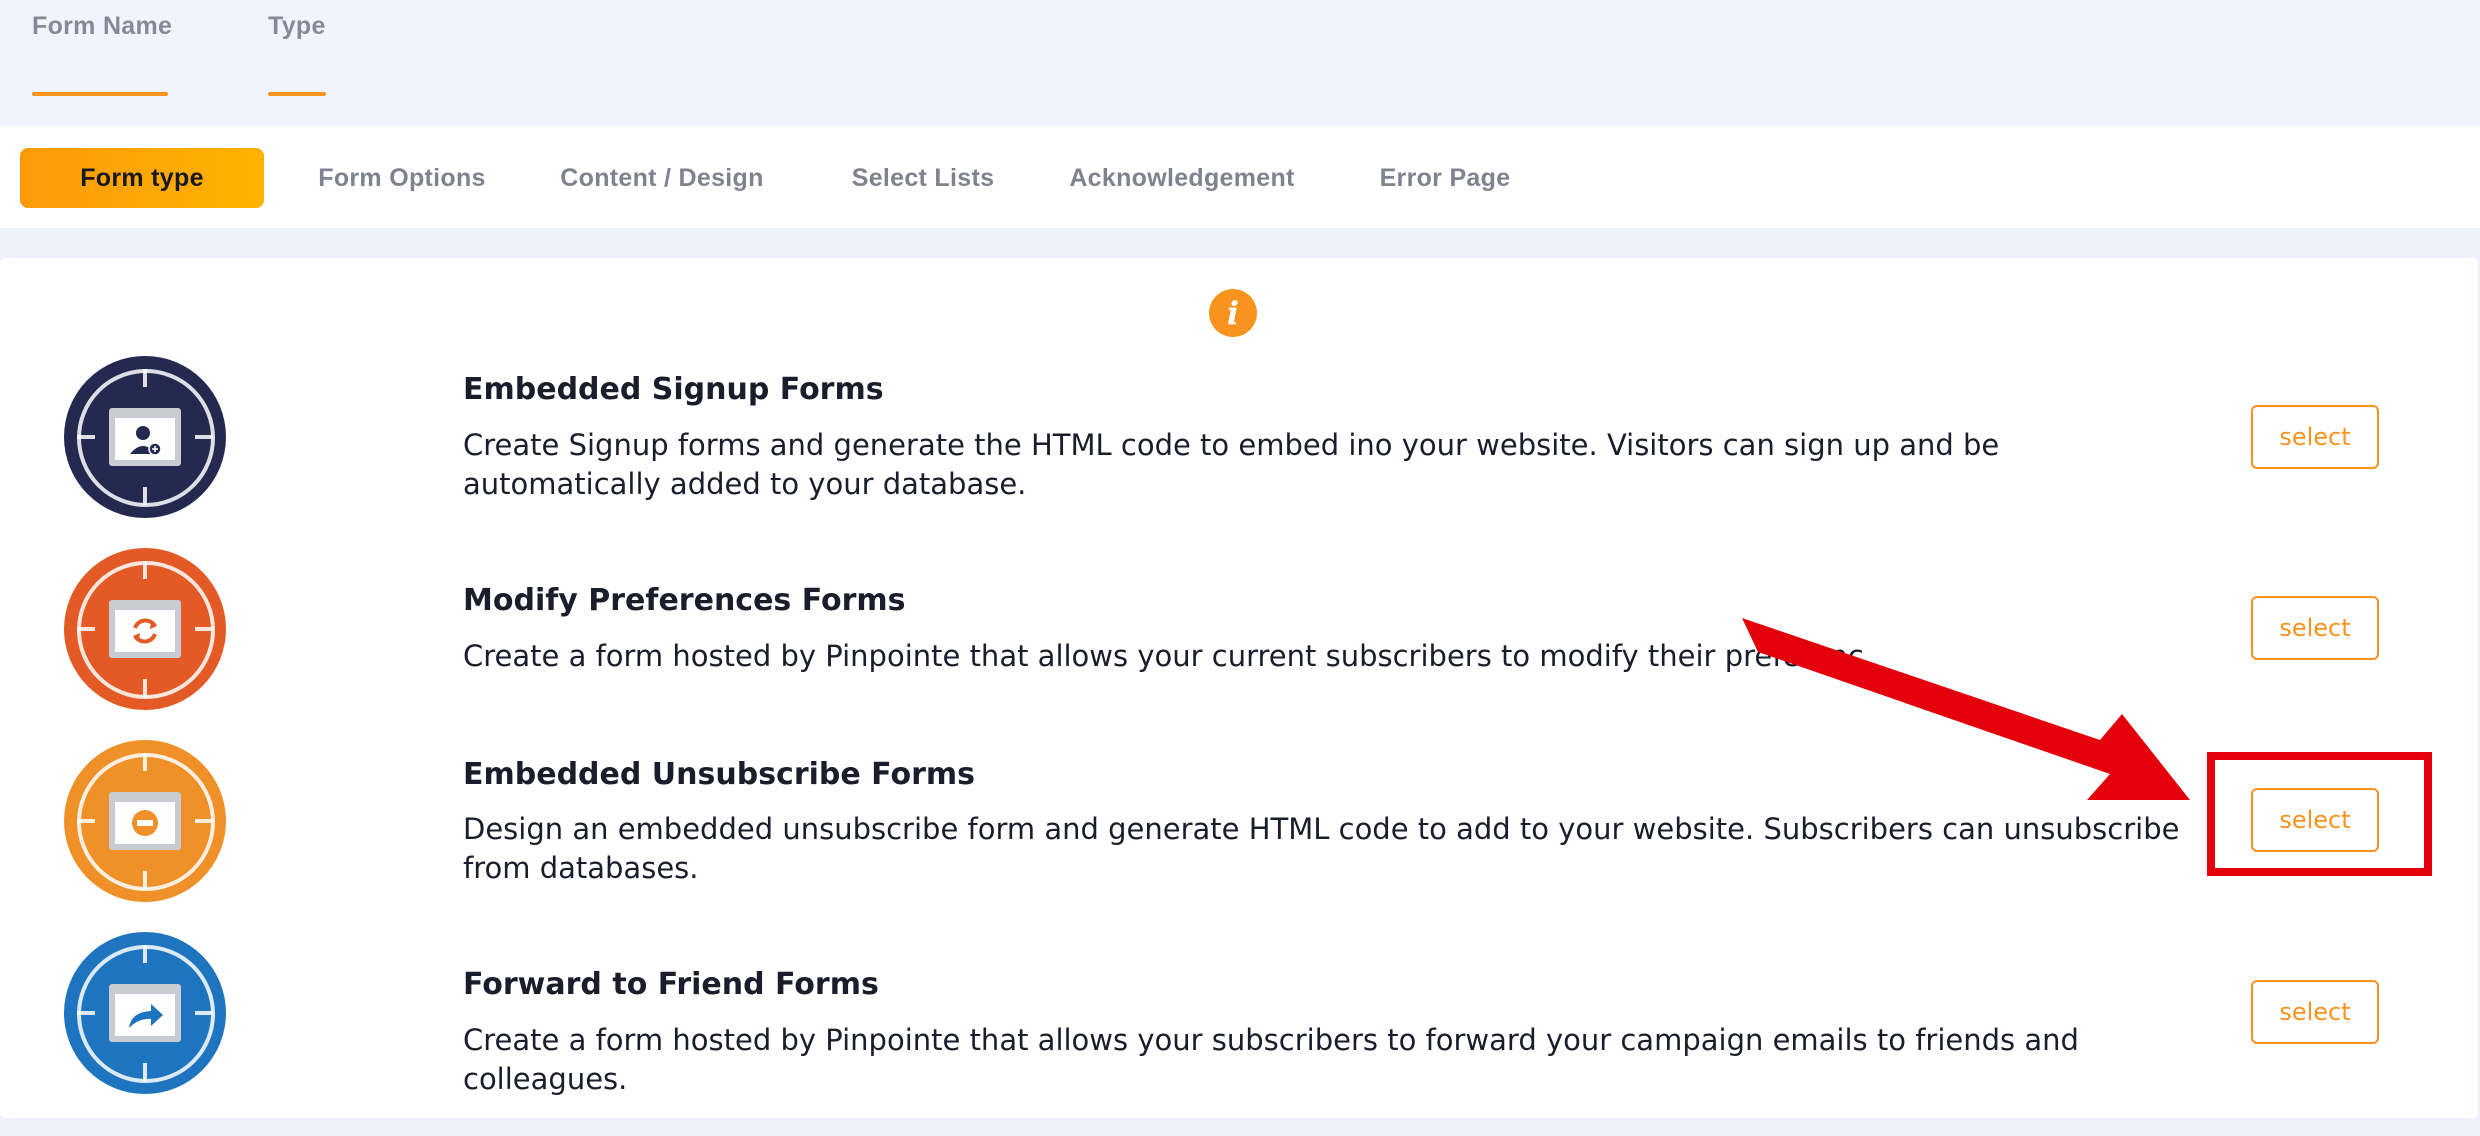 The height and width of the screenshot is (1136, 2480). I want to click on annotation-highlight-box, so click(2319, 814).